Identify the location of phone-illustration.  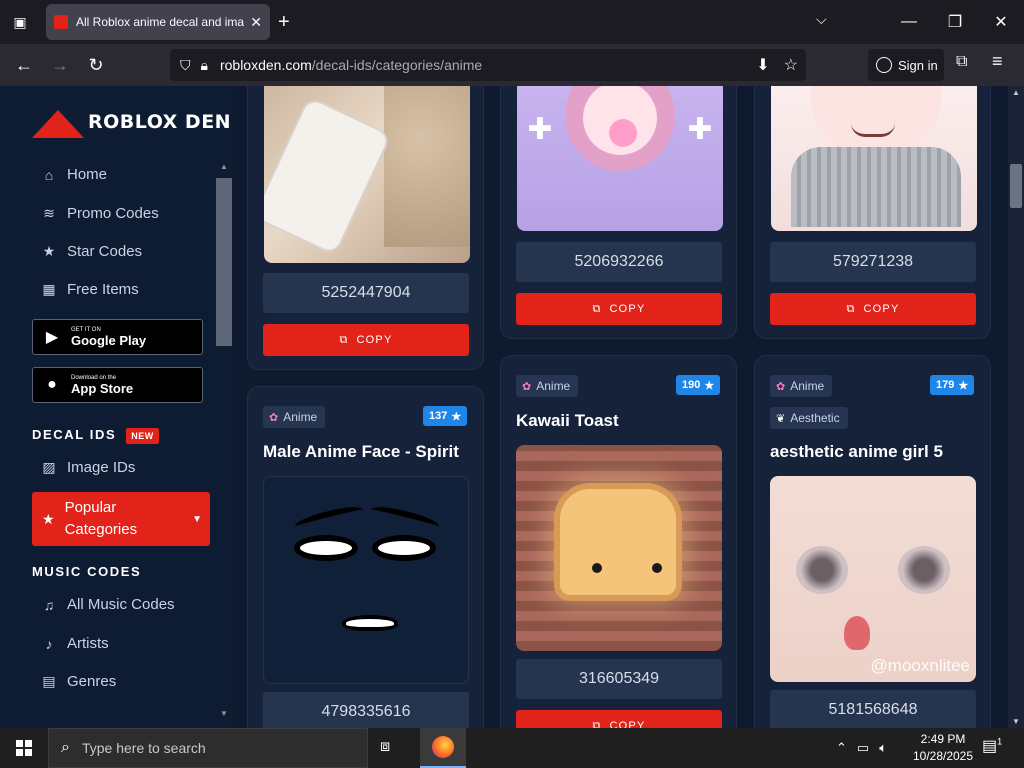
(327, 176).